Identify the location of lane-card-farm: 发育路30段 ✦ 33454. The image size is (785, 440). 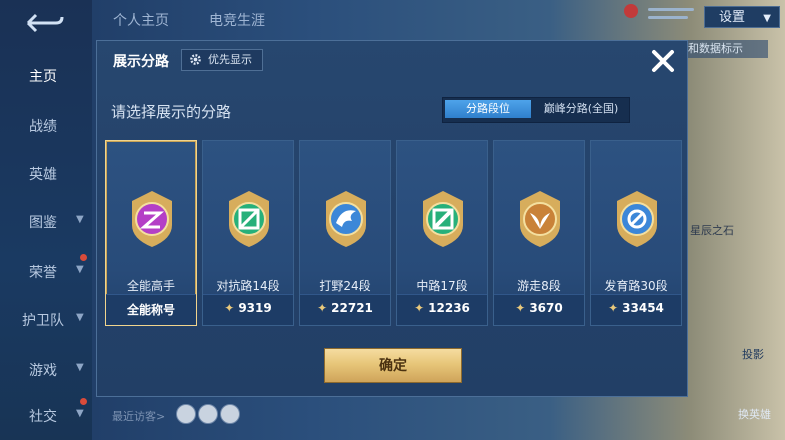
(636, 233).